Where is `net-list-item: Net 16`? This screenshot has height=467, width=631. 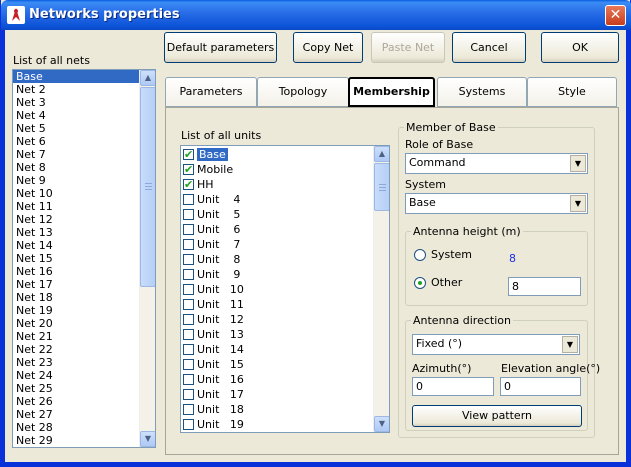 net-list-item: Net 16 is located at coordinates (76, 271).